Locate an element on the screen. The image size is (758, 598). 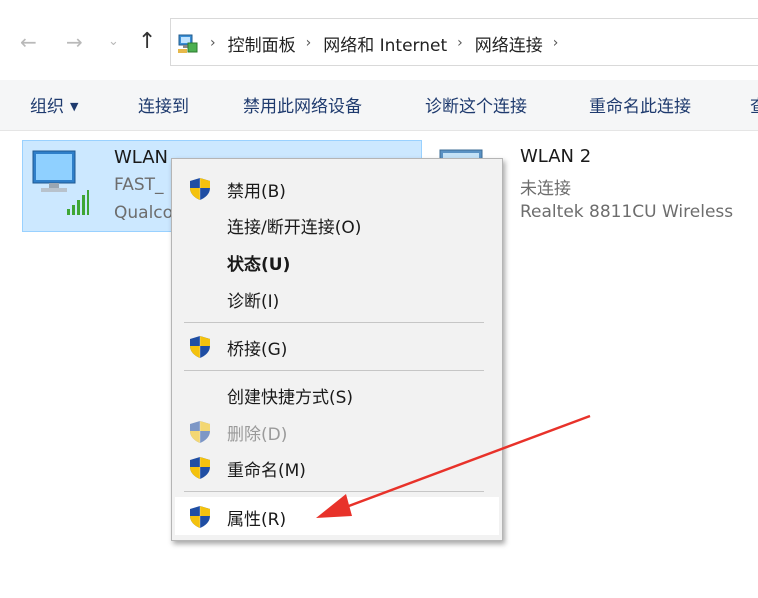
view-status-button: 查 is located at coordinates (754, 104).